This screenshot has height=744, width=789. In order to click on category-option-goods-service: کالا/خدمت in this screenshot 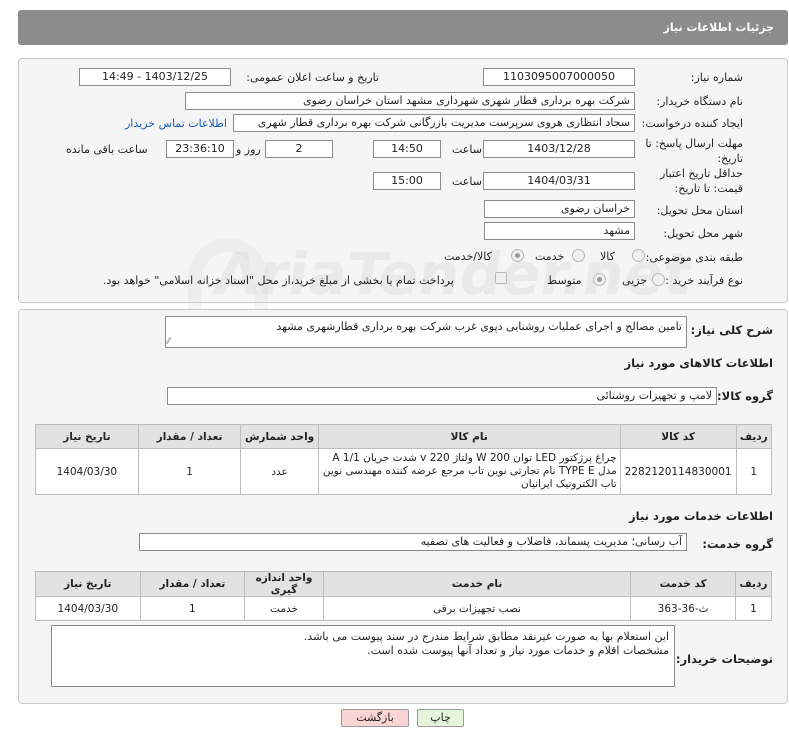, I will do `click(468, 256)`.